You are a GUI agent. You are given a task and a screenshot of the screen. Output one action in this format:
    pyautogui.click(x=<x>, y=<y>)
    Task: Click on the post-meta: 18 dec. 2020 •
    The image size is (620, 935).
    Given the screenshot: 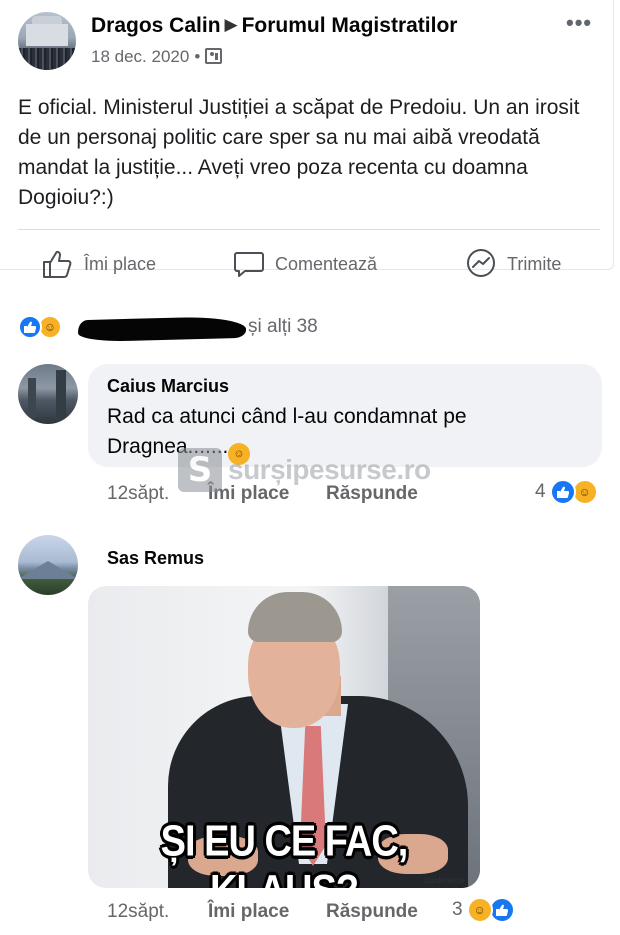 What is the action you would take?
    pyautogui.click(x=157, y=57)
    